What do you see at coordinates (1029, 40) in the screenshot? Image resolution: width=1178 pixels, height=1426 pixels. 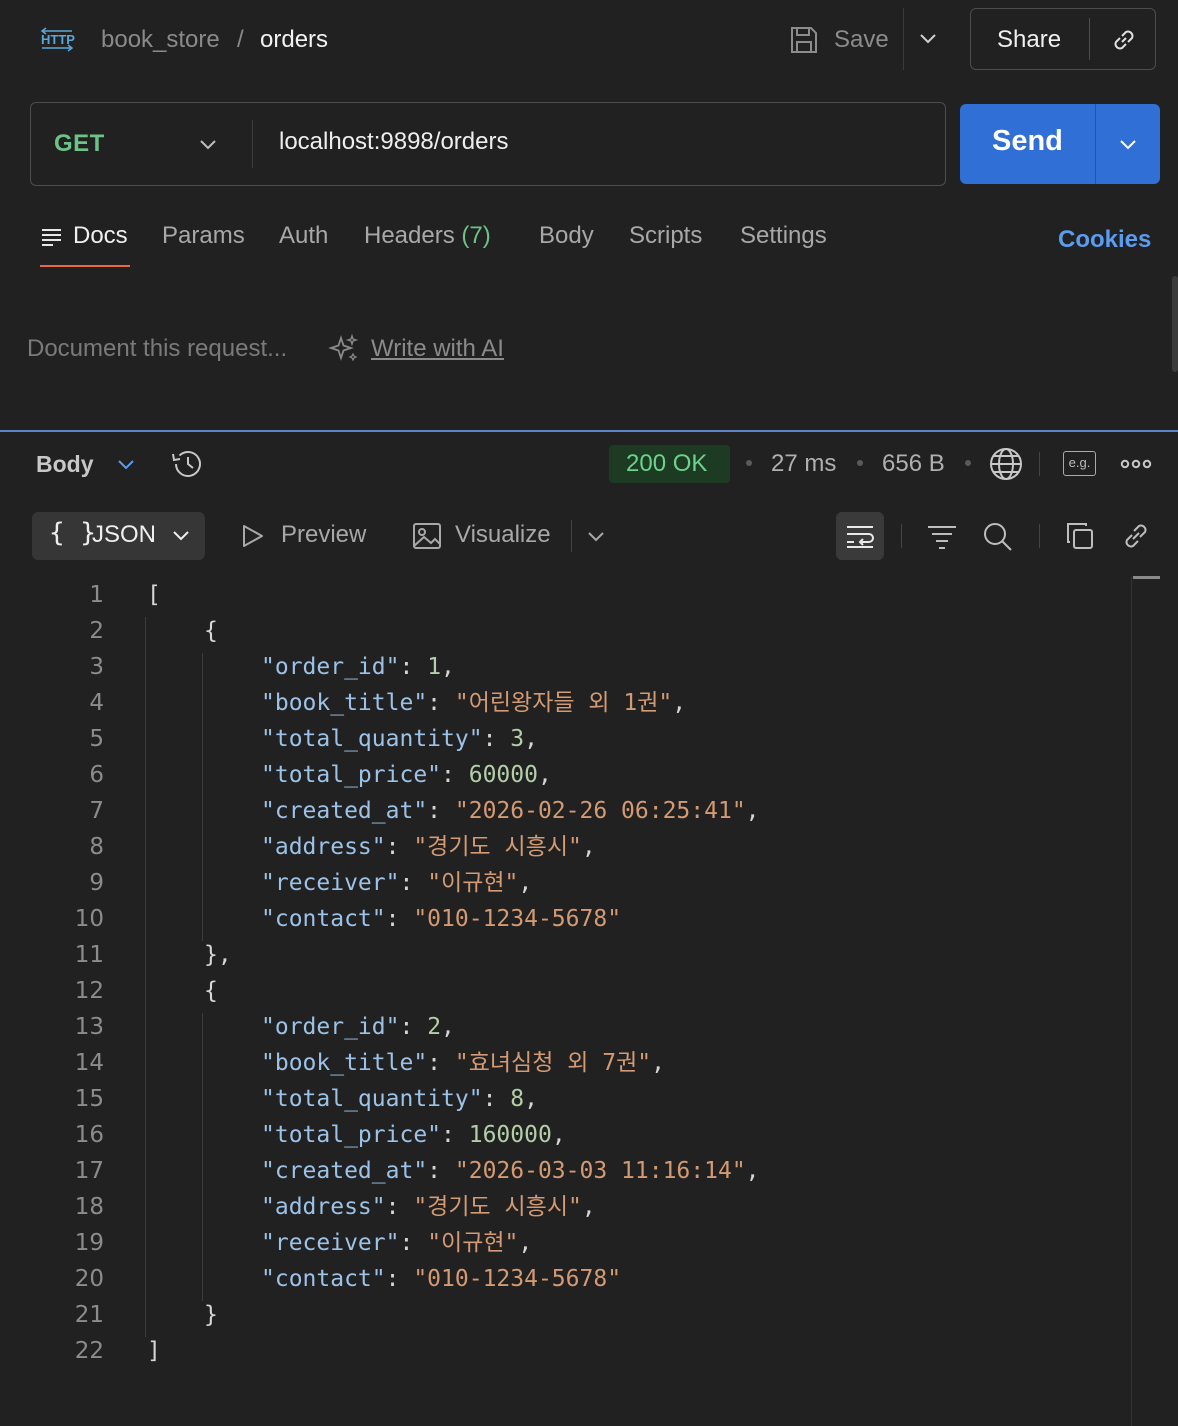 I see `share-button: Share` at bounding box center [1029, 40].